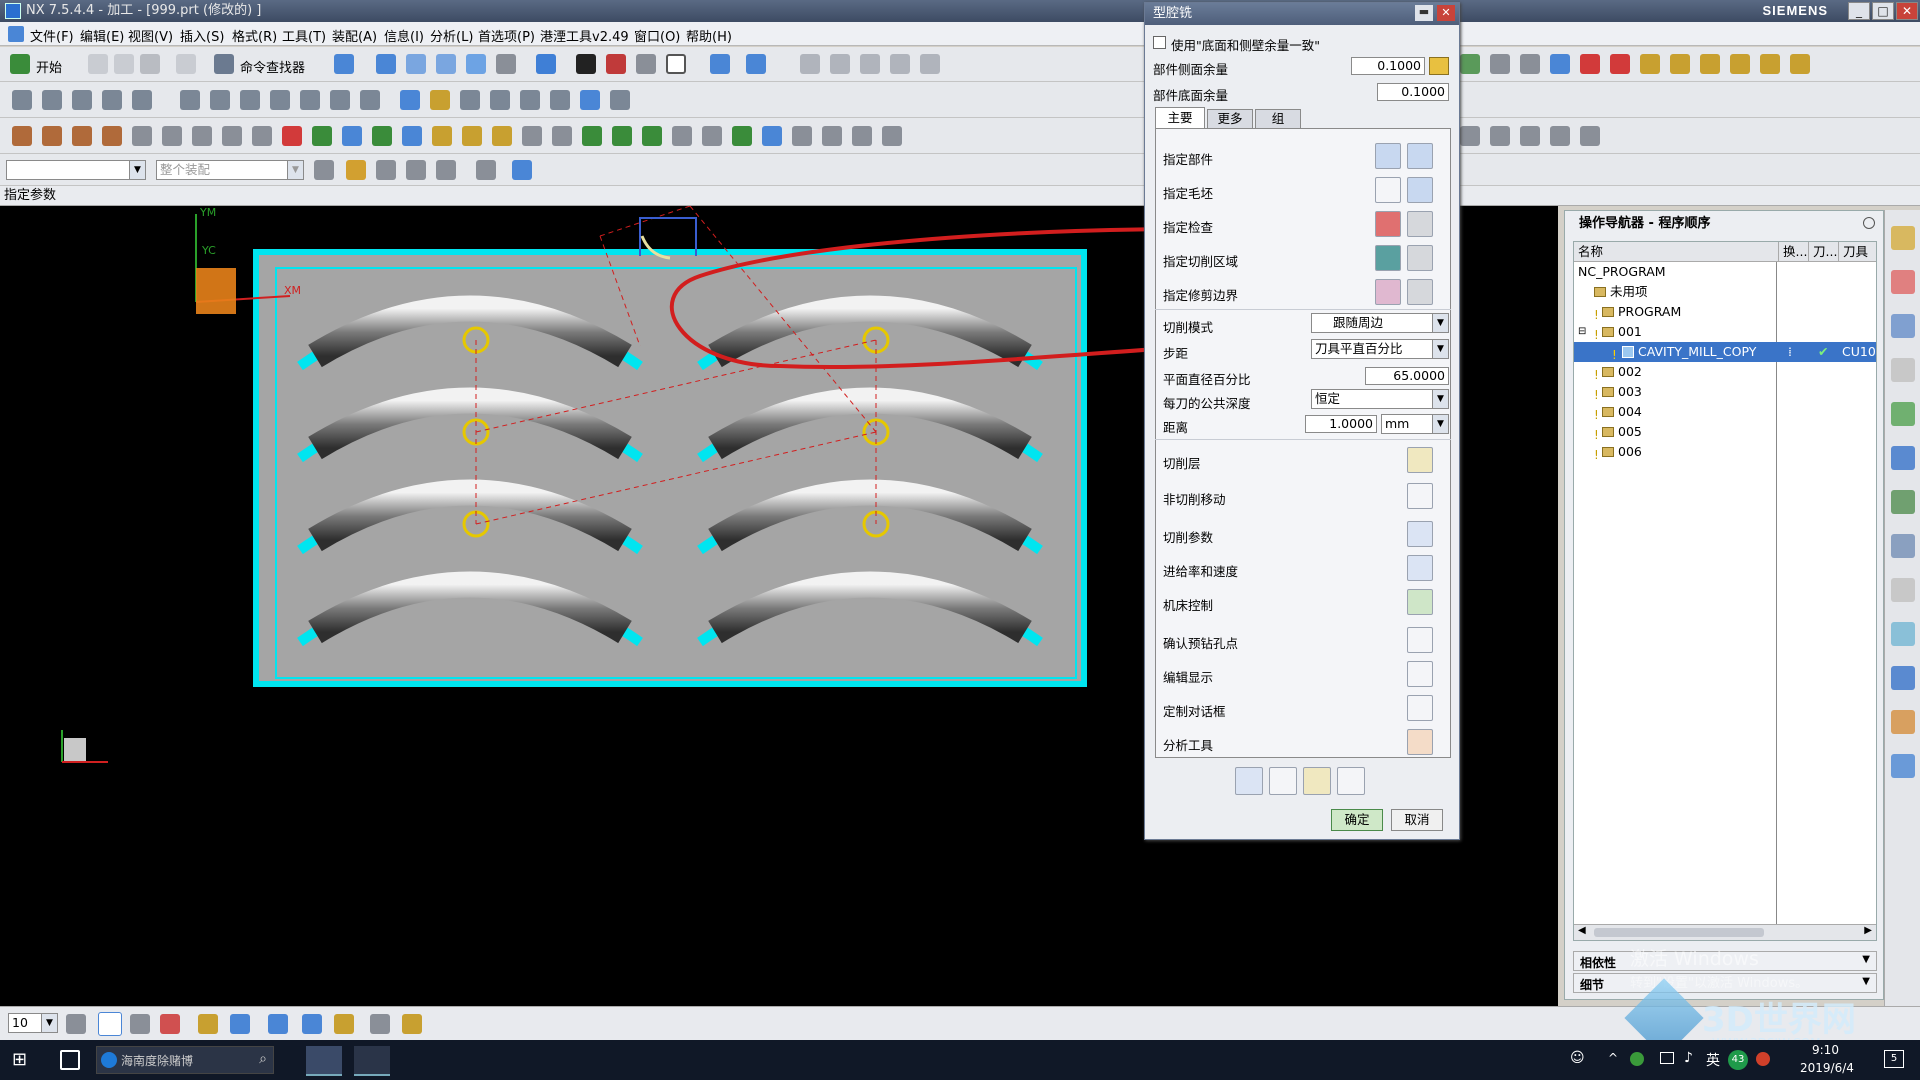 The width and height of the screenshot is (1920, 1080). What do you see at coordinates (840, 64) in the screenshot?
I see `arc-icon` at bounding box center [840, 64].